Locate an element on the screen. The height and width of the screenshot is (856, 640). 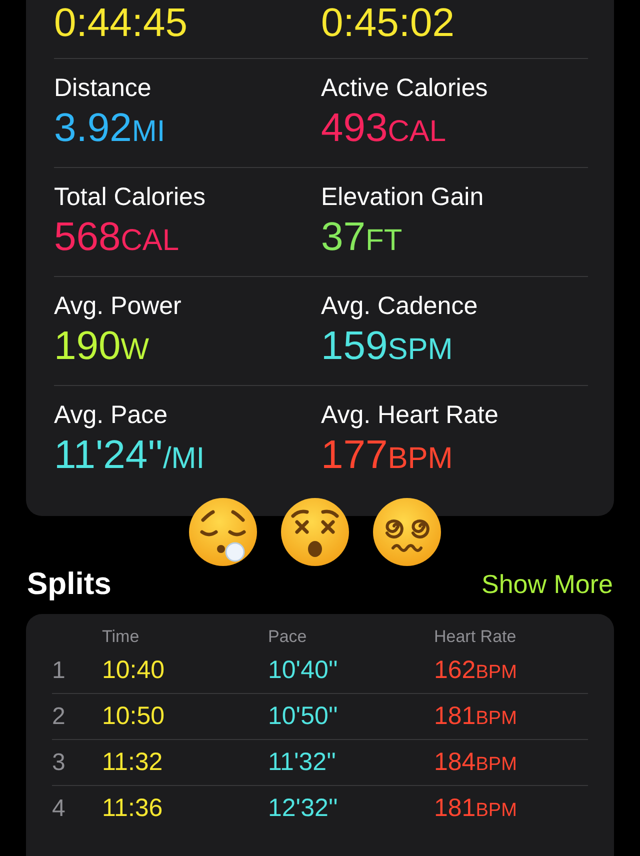
metric-value: 3.92MI is located at coordinates (110, 128).